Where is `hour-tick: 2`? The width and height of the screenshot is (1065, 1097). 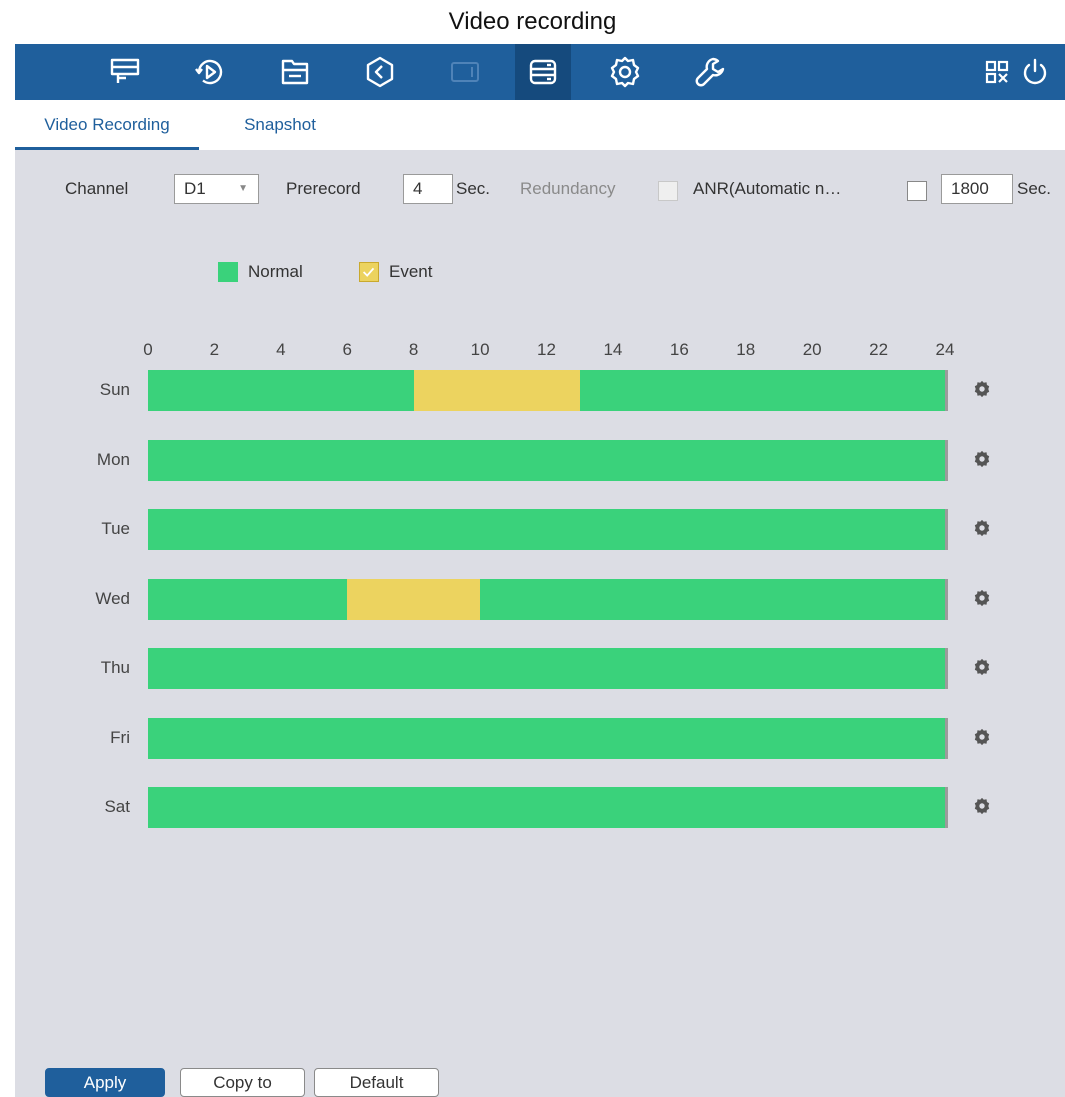
hour-tick: 2 is located at coordinates (214, 349).